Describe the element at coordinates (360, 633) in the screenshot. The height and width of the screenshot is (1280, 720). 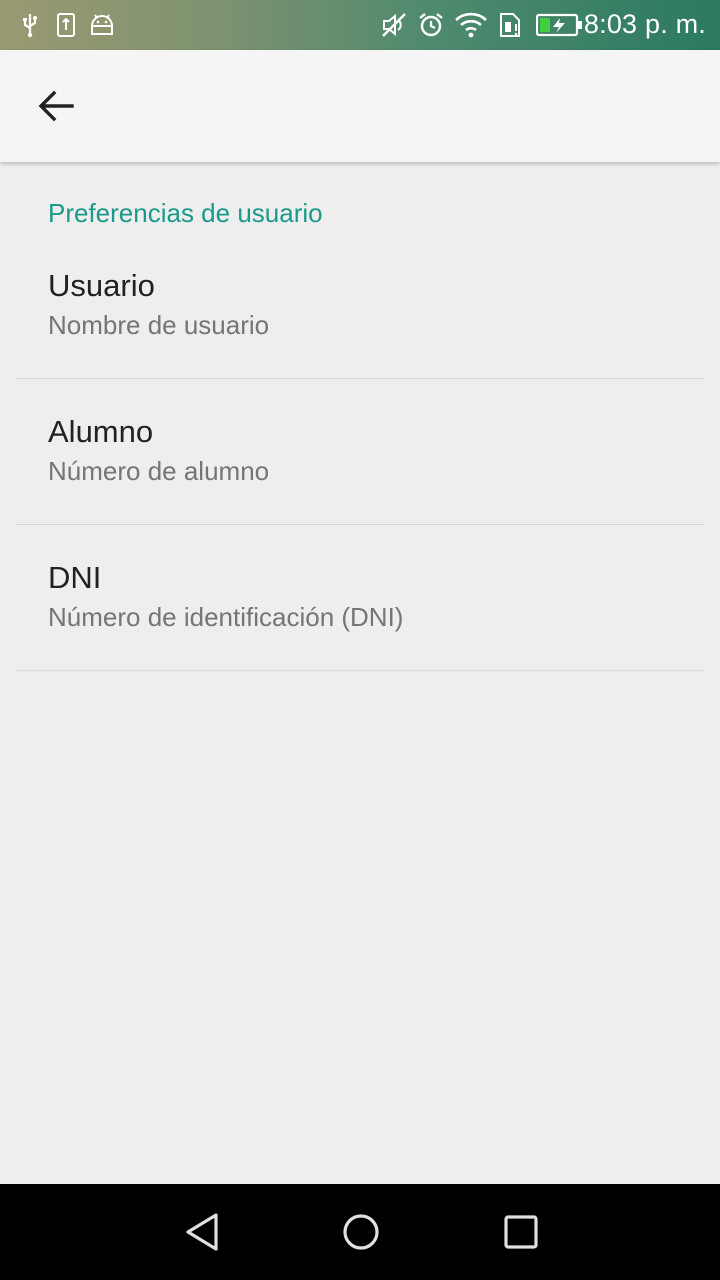
I see `pref-item-dni: DNI Número de identificación (DNI)` at that location.